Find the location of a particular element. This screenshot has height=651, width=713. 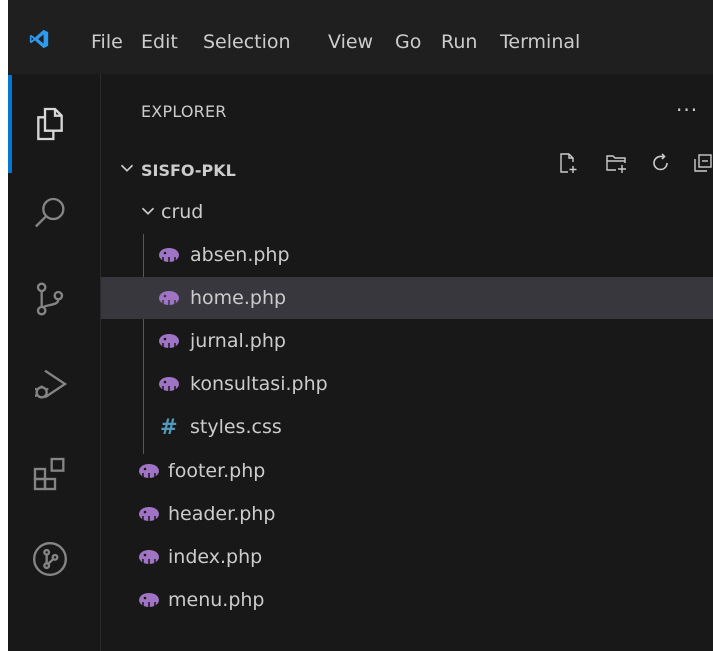

file-label: home.php is located at coordinates (238, 298).